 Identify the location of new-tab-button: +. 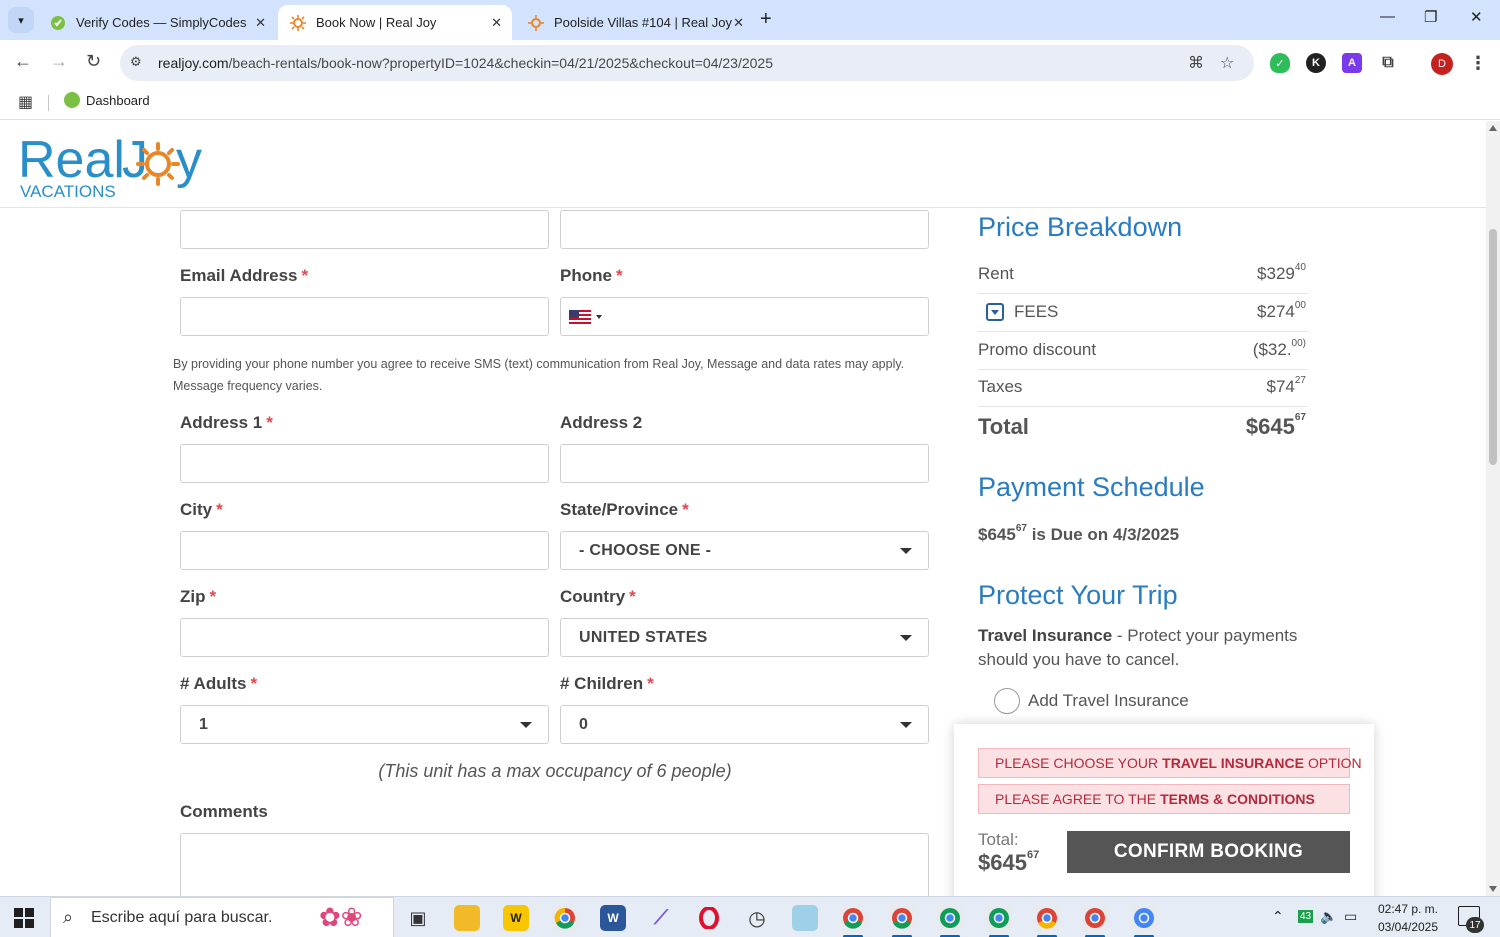
(766, 19).